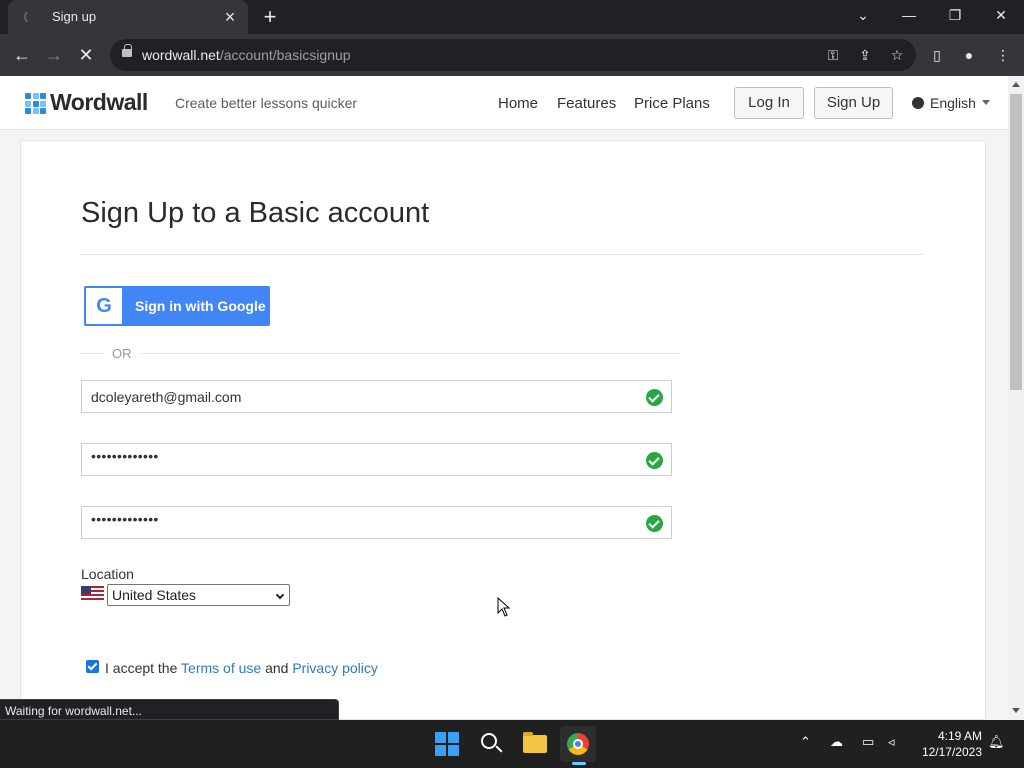 The image size is (1024, 768). Describe the element at coordinates (1016, 398) in the screenshot. I see `page-scrollbar` at that location.